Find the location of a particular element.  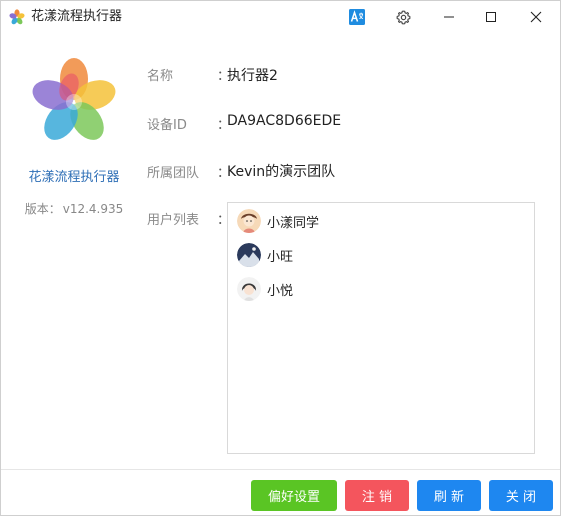

preferences-button: 偏好设置 is located at coordinates (294, 495).